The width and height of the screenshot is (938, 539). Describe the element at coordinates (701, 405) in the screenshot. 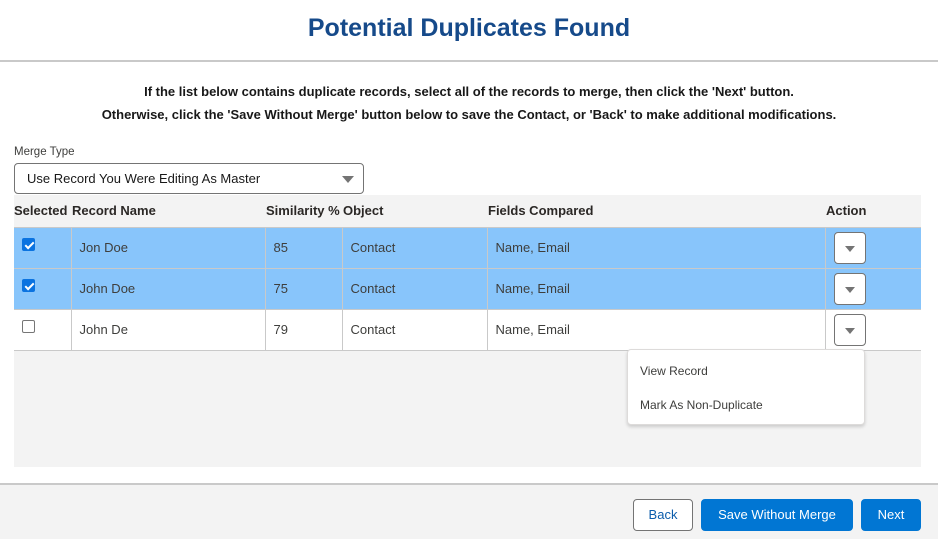

I see `menu-item-mark-non-duplicate: Mark As Non-Duplicate` at that location.